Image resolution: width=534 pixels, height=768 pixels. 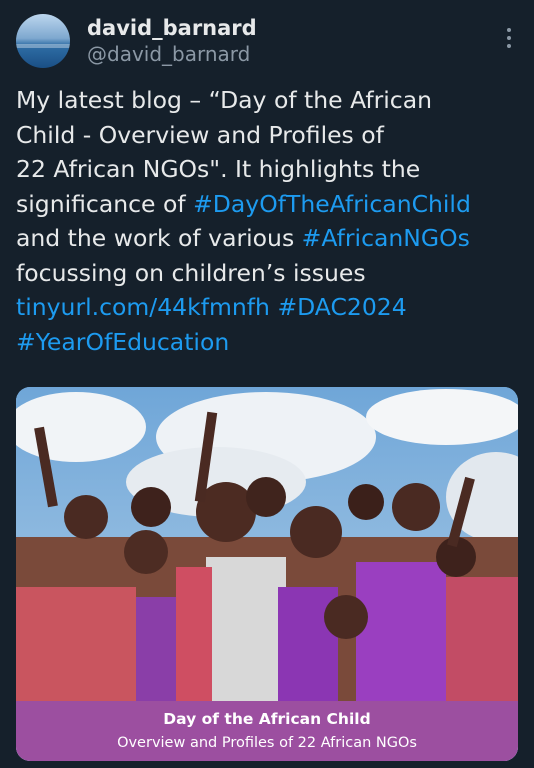 What do you see at coordinates (122, 342) in the screenshot?
I see `hashtag-link: #YearOfEducation` at bounding box center [122, 342].